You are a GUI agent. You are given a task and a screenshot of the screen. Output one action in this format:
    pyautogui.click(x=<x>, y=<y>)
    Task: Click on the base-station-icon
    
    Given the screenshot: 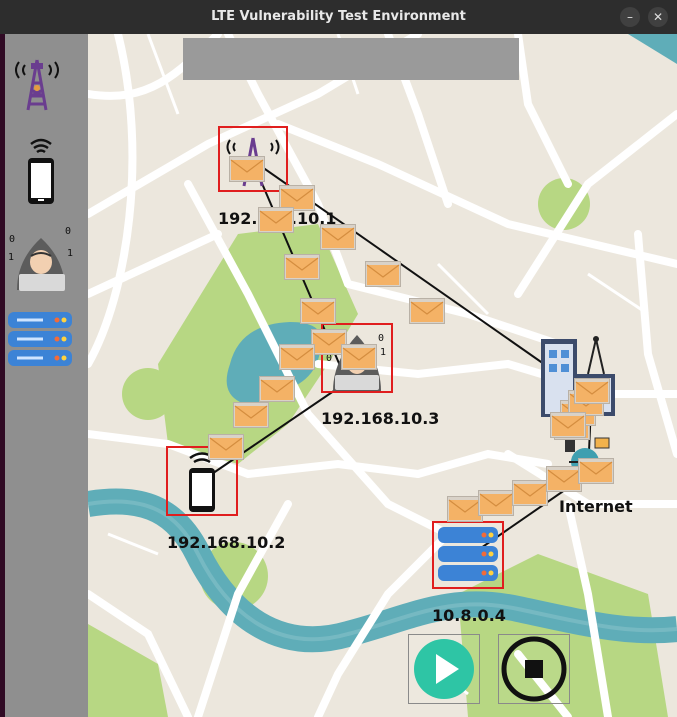 What is the action you would take?
    pyautogui.click(x=37, y=85)
    